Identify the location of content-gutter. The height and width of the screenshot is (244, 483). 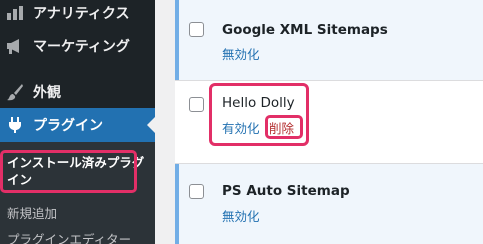
(165, 122).